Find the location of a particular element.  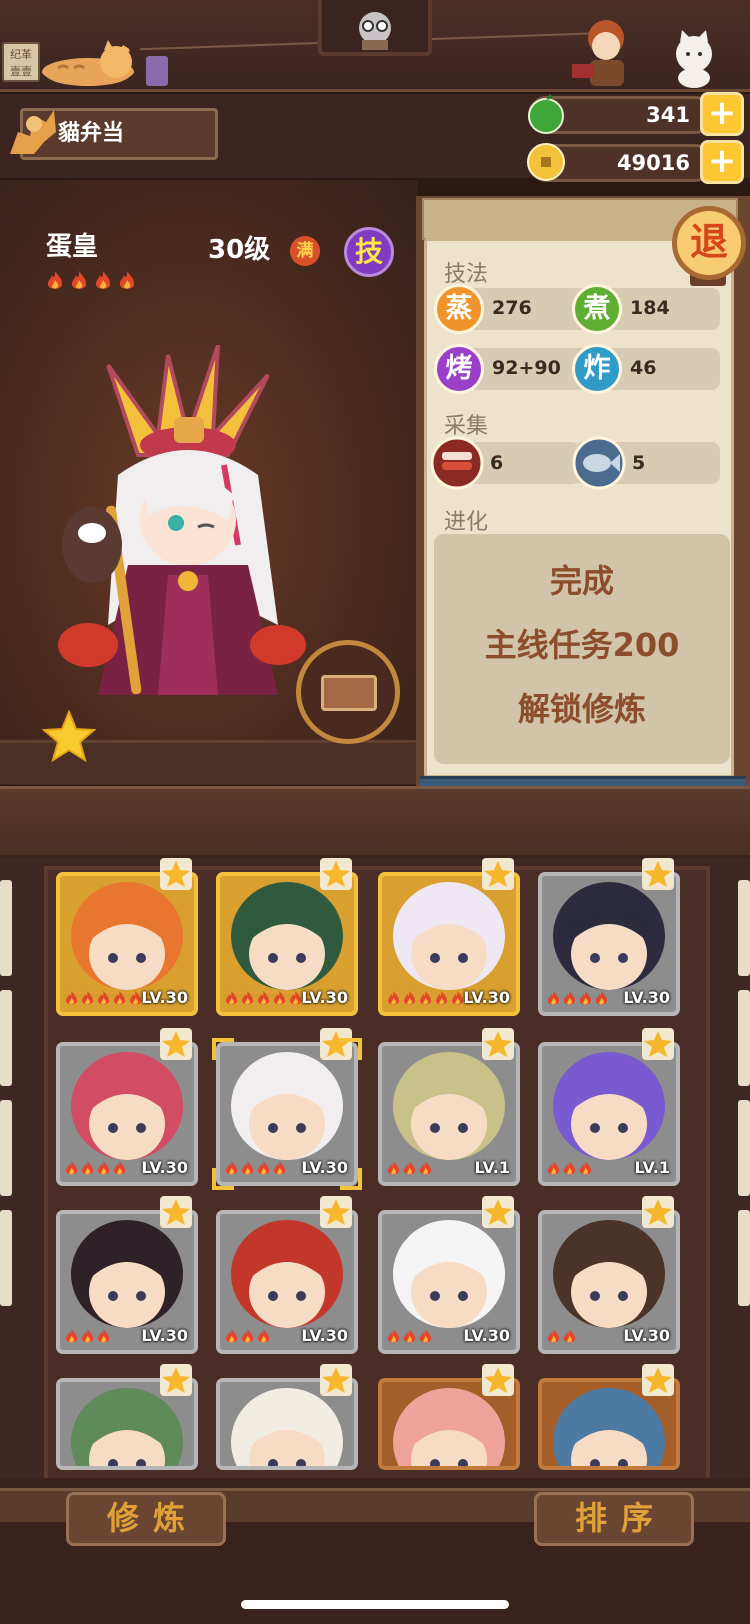

meat-value: 6 is located at coordinates (497, 463).